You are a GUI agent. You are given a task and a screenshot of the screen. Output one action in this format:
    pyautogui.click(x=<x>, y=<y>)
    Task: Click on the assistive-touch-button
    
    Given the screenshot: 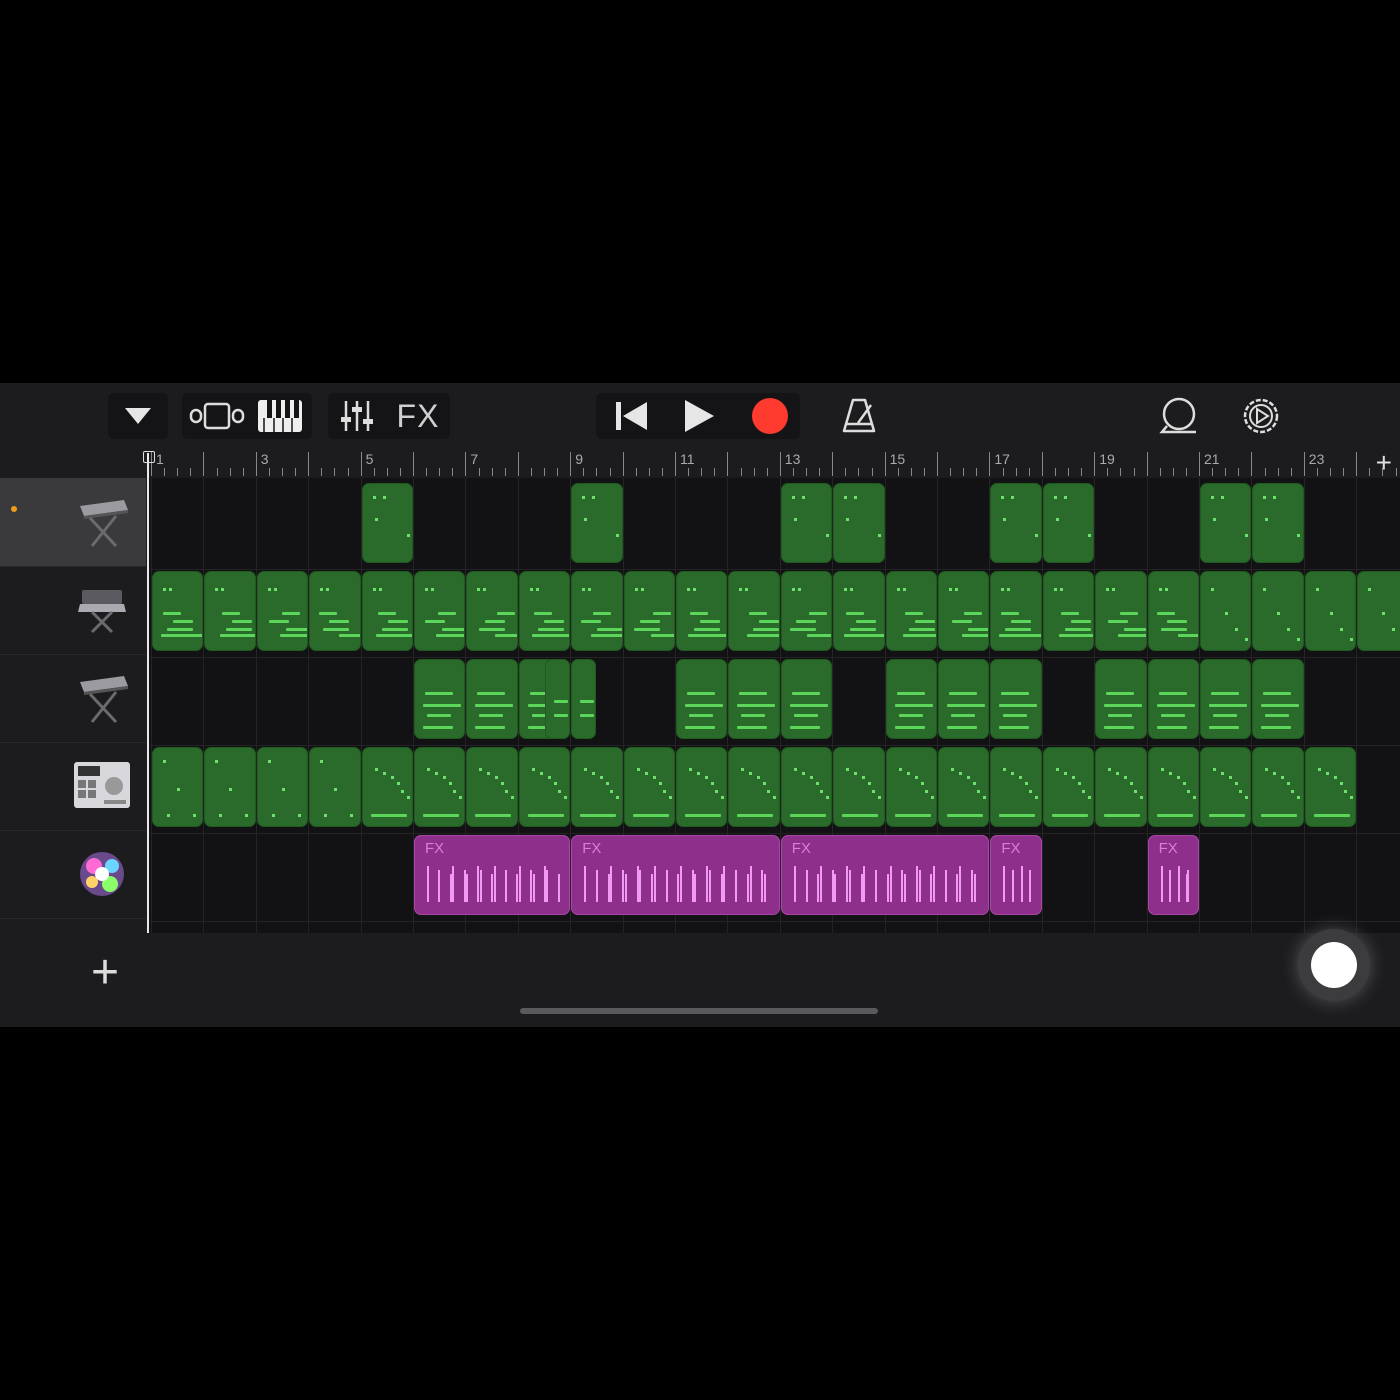 What is the action you would take?
    pyautogui.click(x=1334, y=965)
    